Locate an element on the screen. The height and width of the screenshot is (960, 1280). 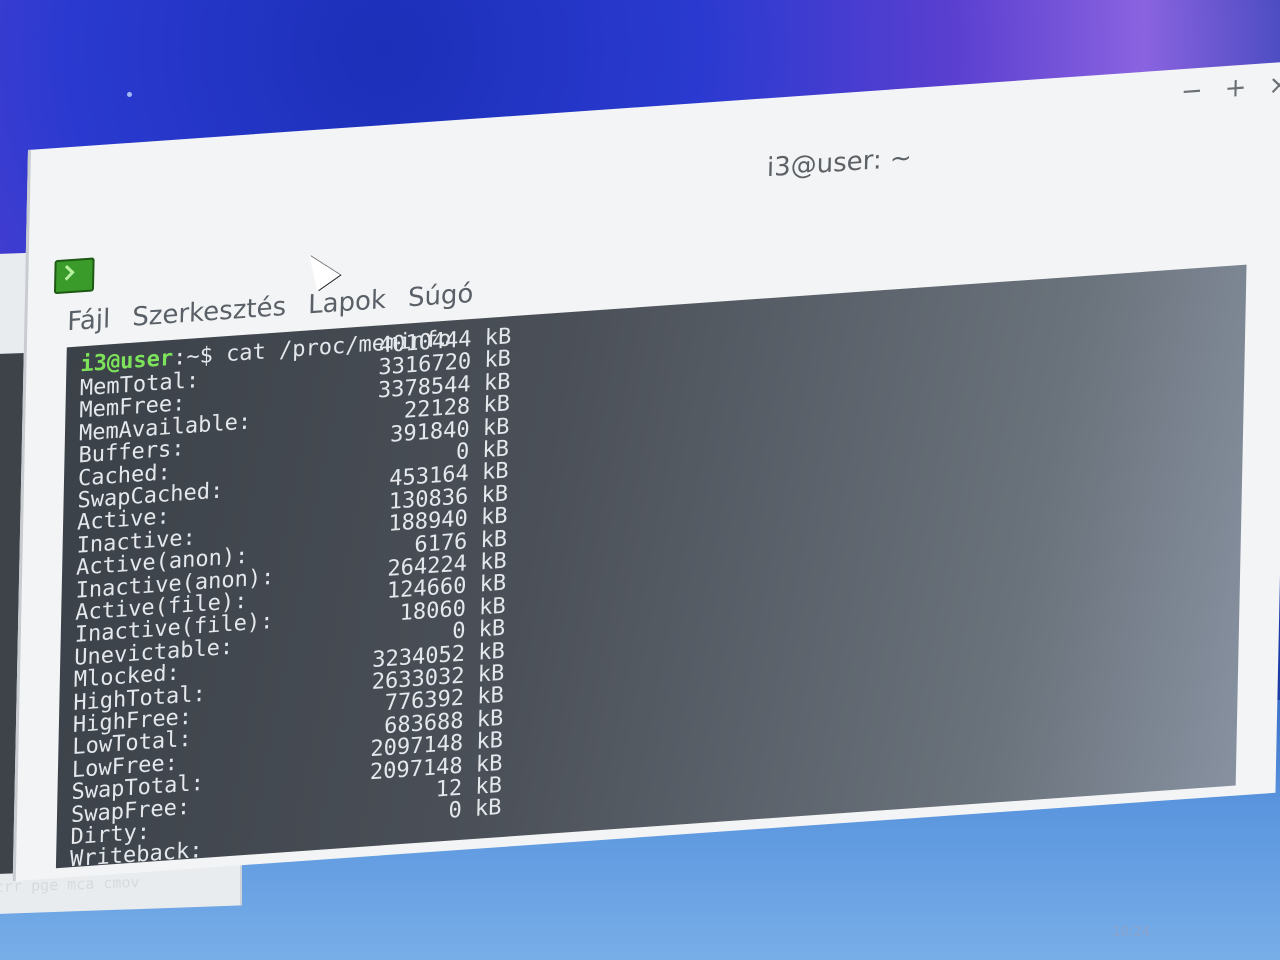
terminal-app-icon is located at coordinates (74, 276).